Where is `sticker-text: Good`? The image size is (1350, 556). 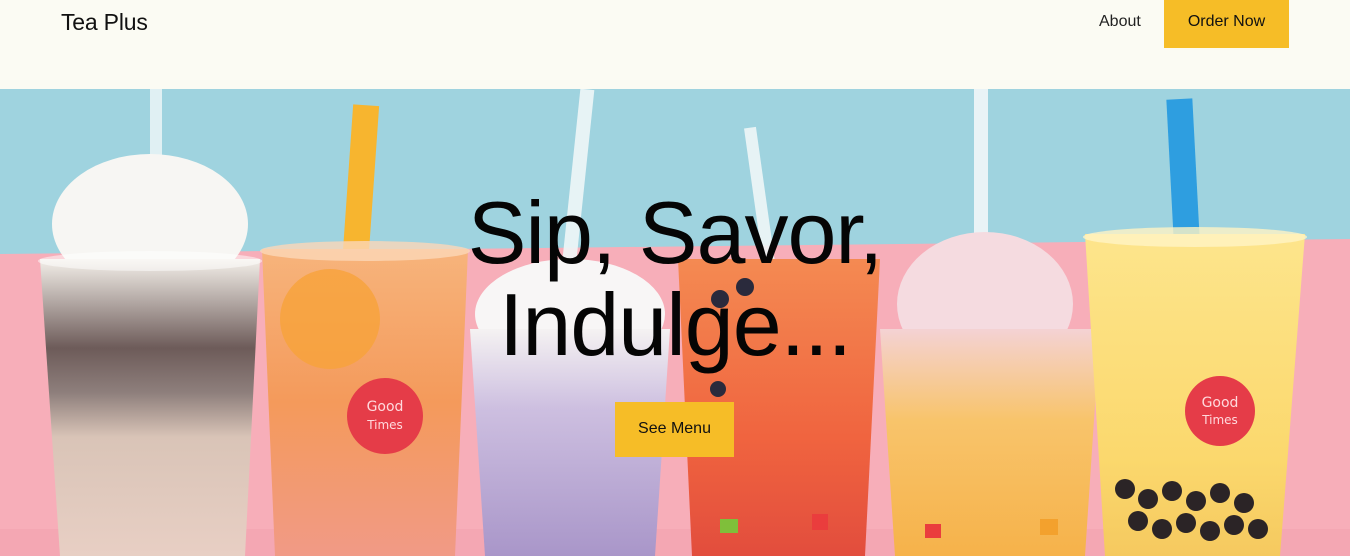 sticker-text: Good is located at coordinates (385, 407).